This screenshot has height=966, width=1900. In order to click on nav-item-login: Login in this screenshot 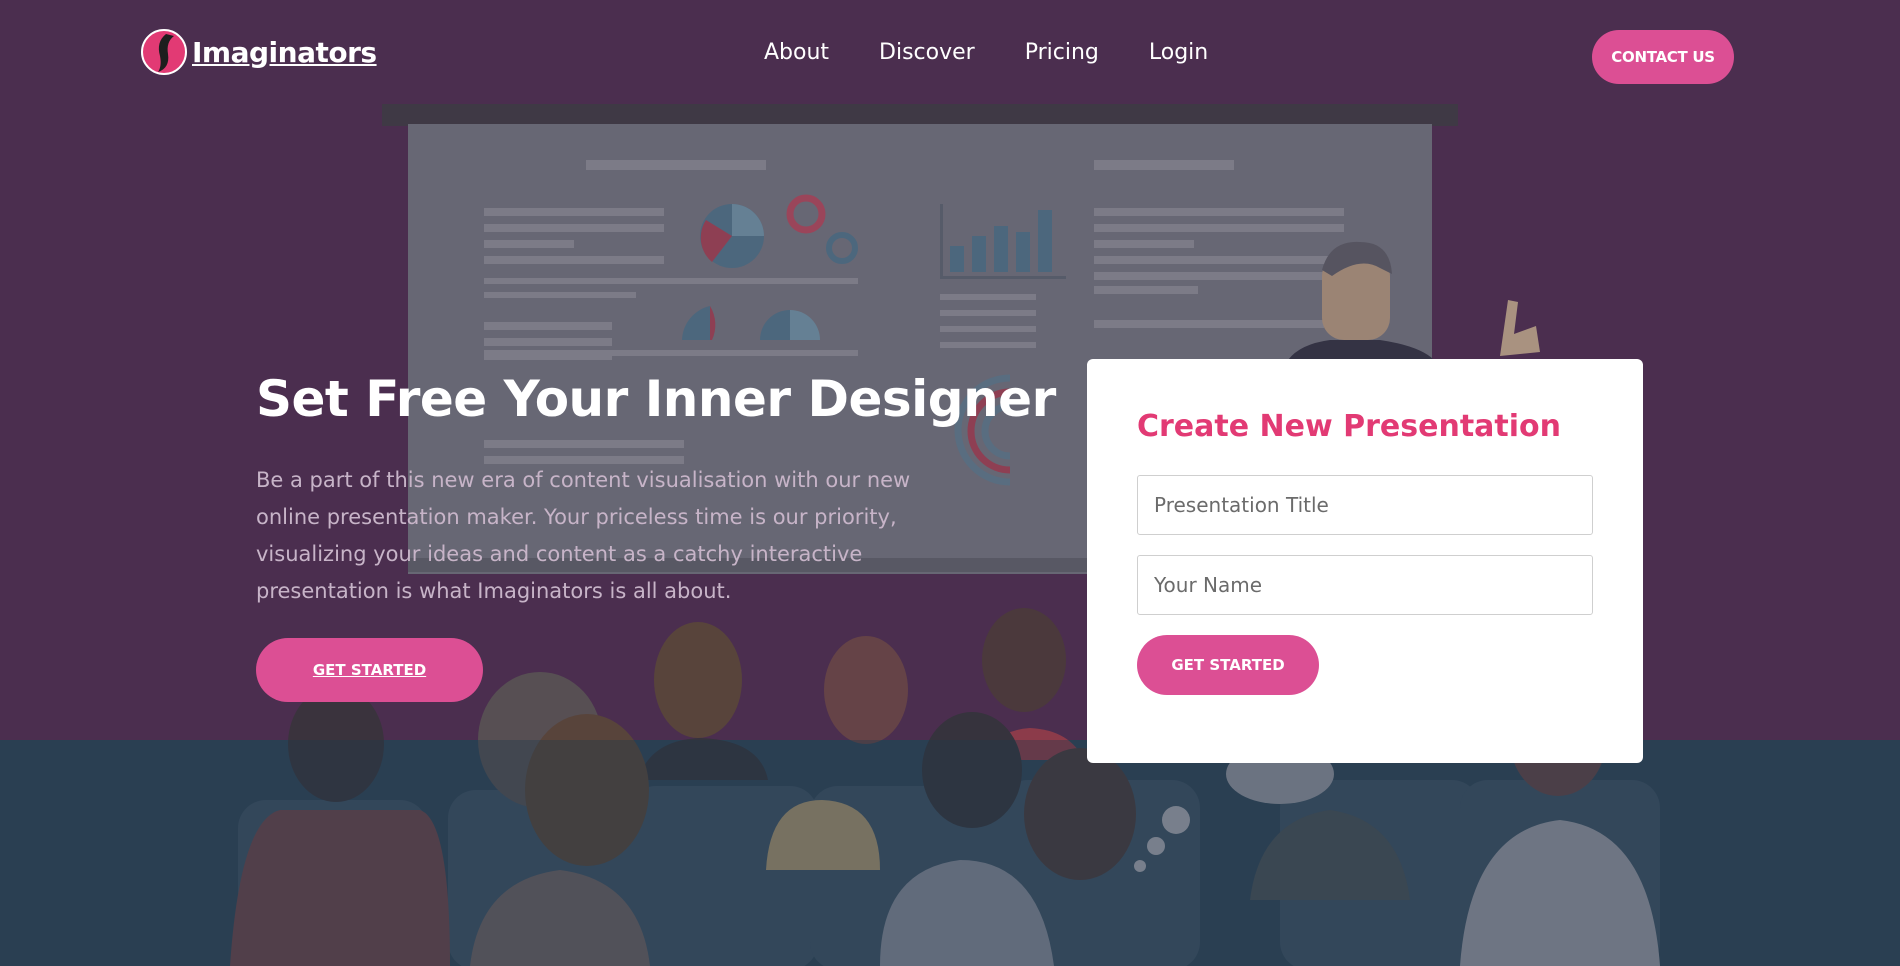, I will do `click(1178, 52)`.